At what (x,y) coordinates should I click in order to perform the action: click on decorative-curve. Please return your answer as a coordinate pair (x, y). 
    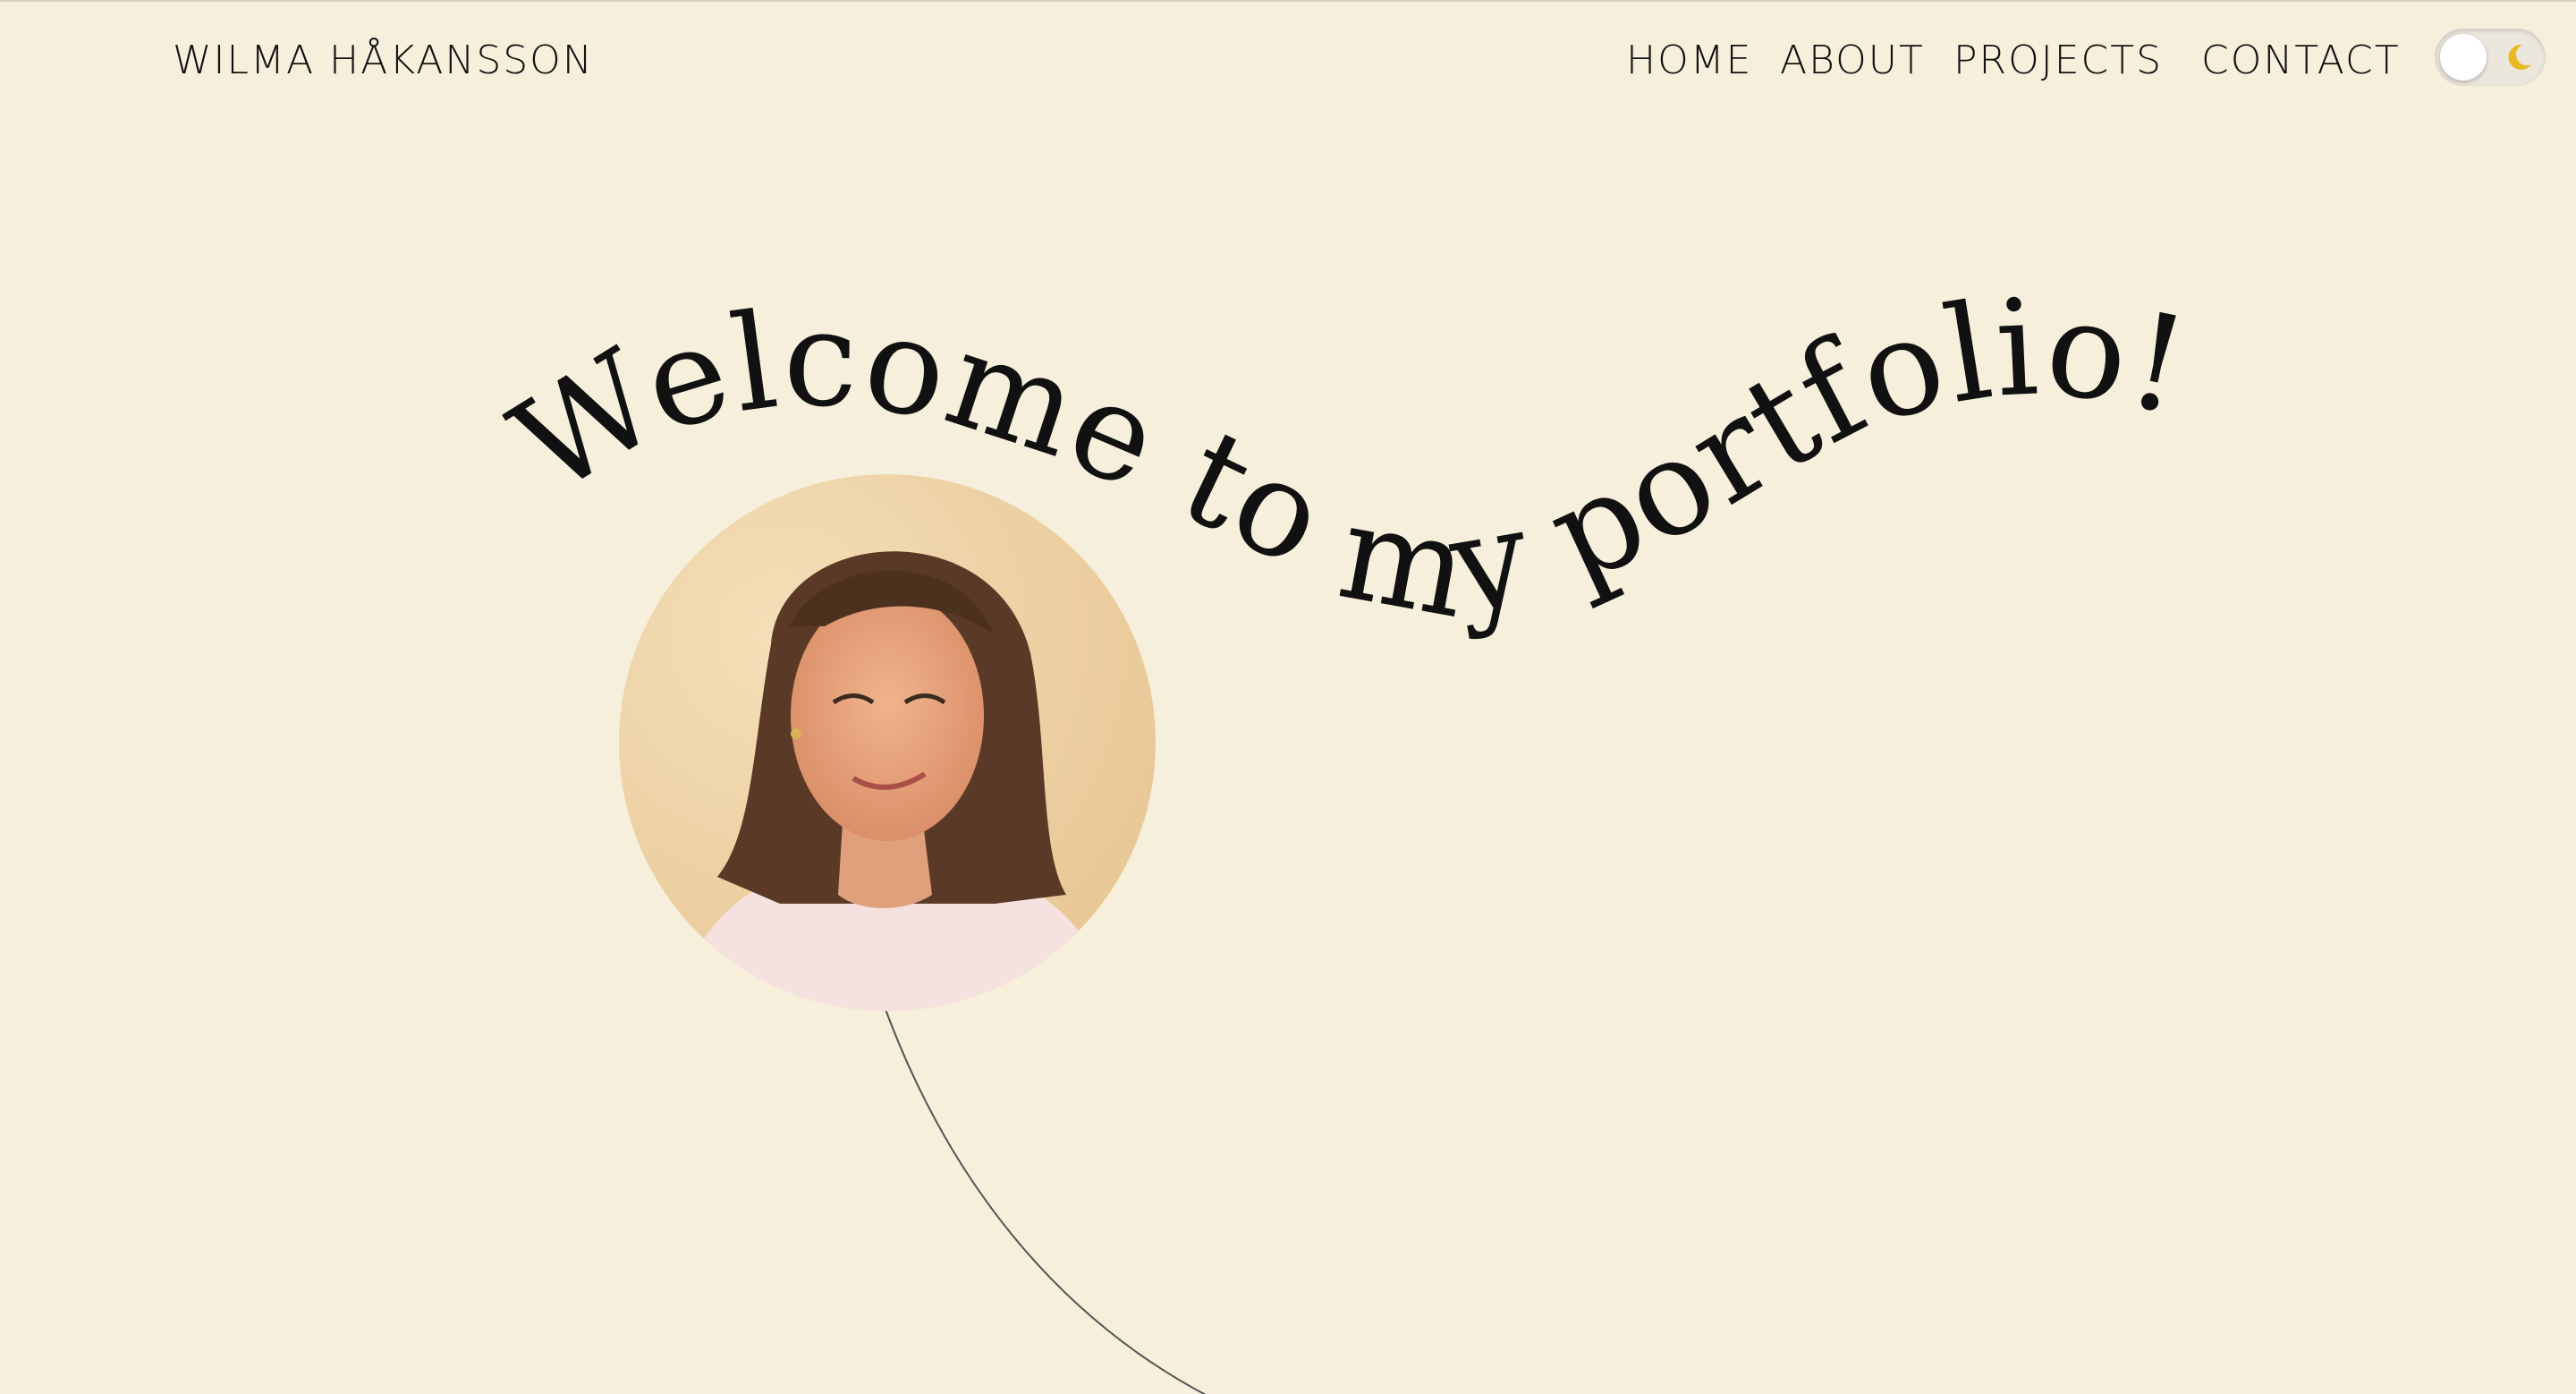
    Looking at the image, I should click on (1046, 1201).